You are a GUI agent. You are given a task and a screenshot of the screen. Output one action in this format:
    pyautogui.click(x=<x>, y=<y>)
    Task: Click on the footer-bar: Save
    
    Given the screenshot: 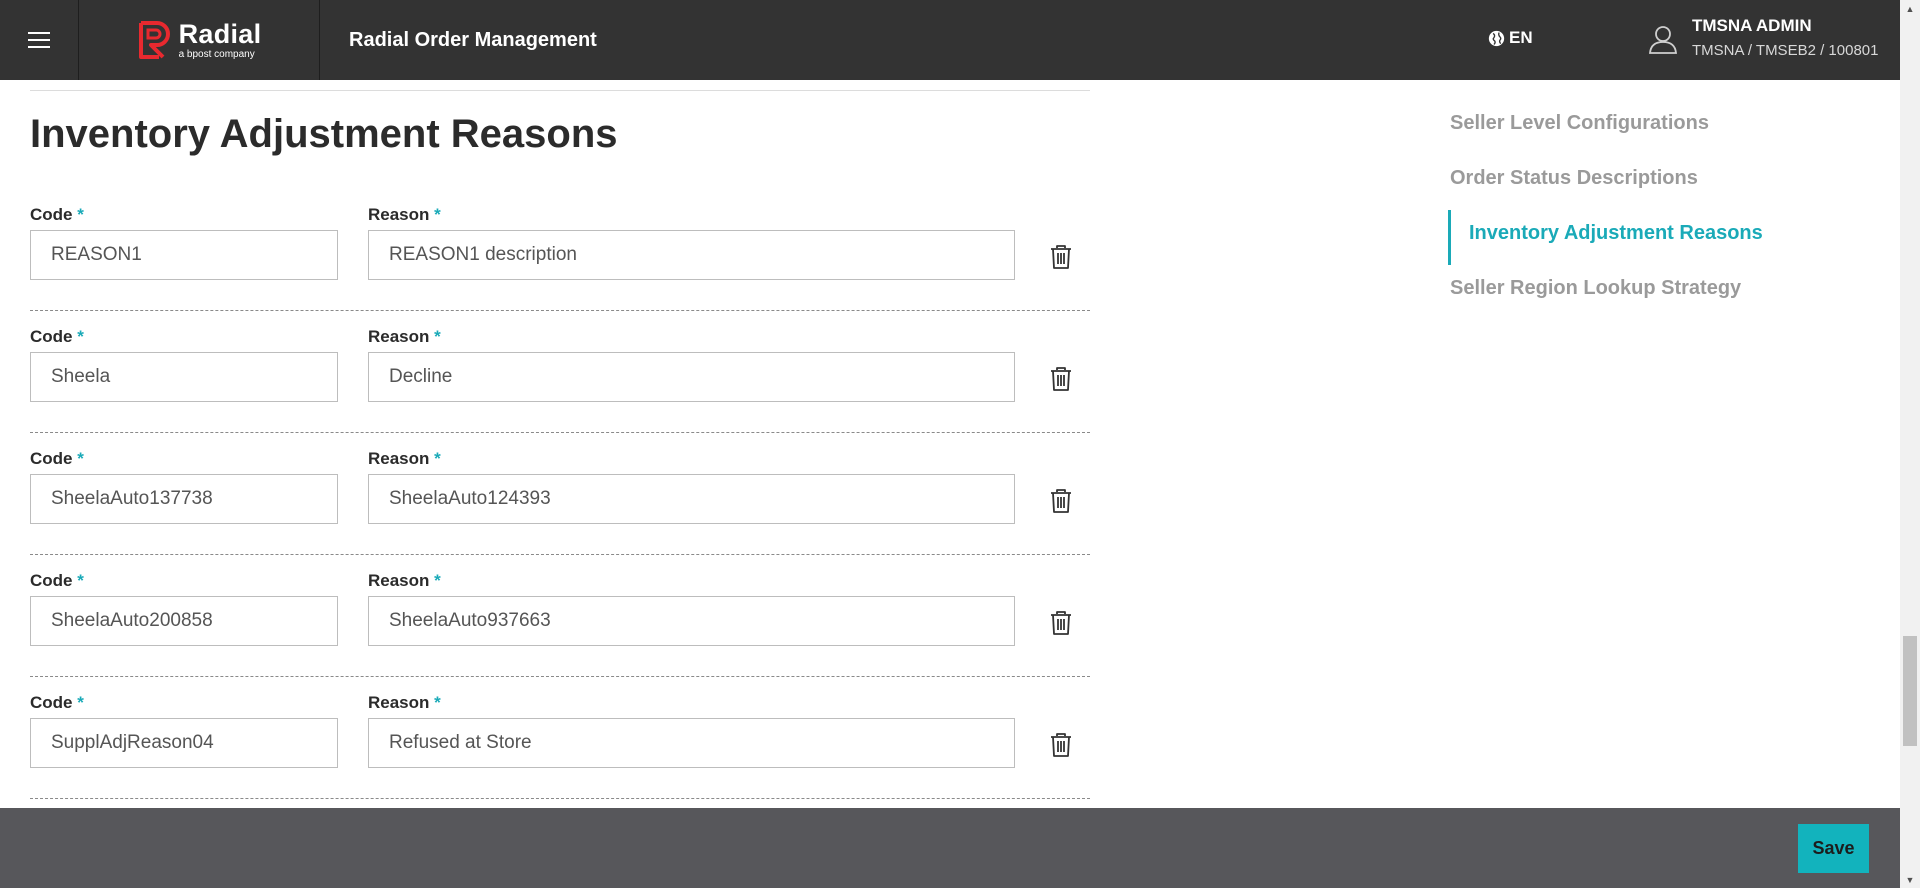 What is the action you would take?
    pyautogui.click(x=950, y=848)
    